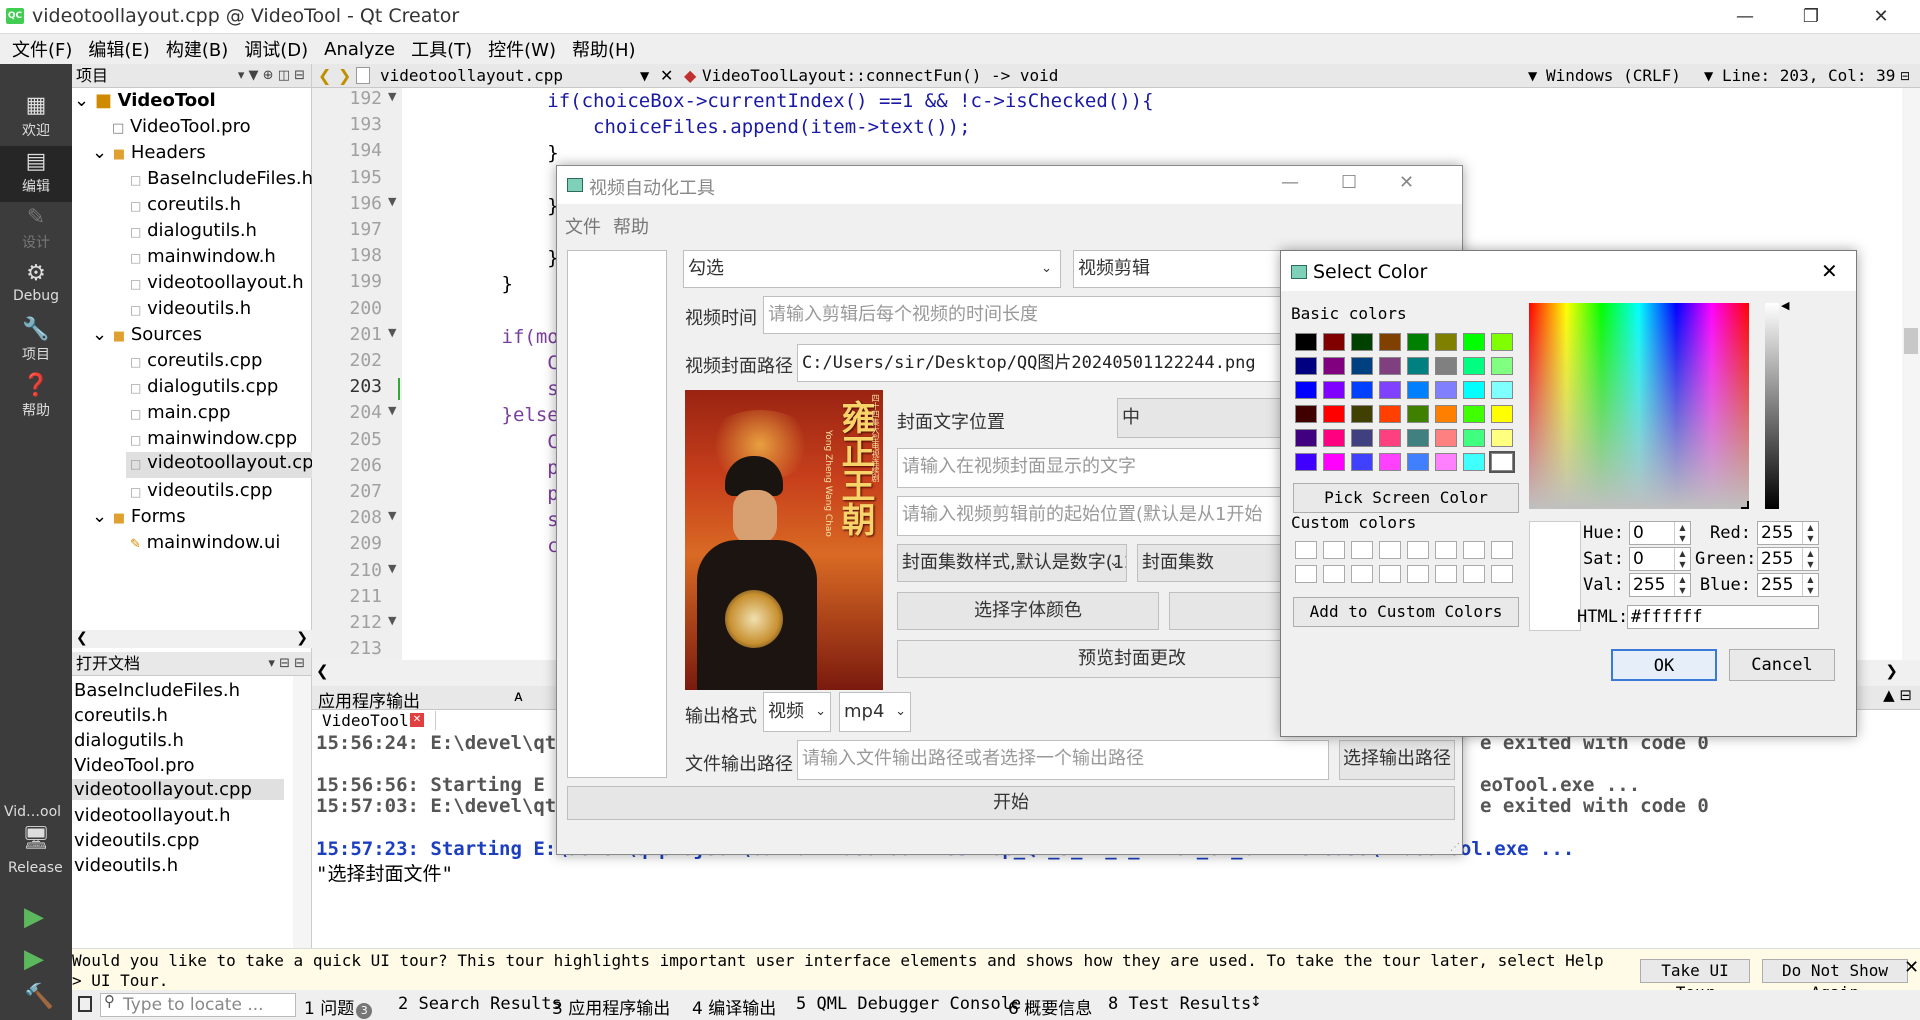 The image size is (1920, 1020). What do you see at coordinates (1782, 665) in the screenshot?
I see `cancel-button: Cancel` at bounding box center [1782, 665].